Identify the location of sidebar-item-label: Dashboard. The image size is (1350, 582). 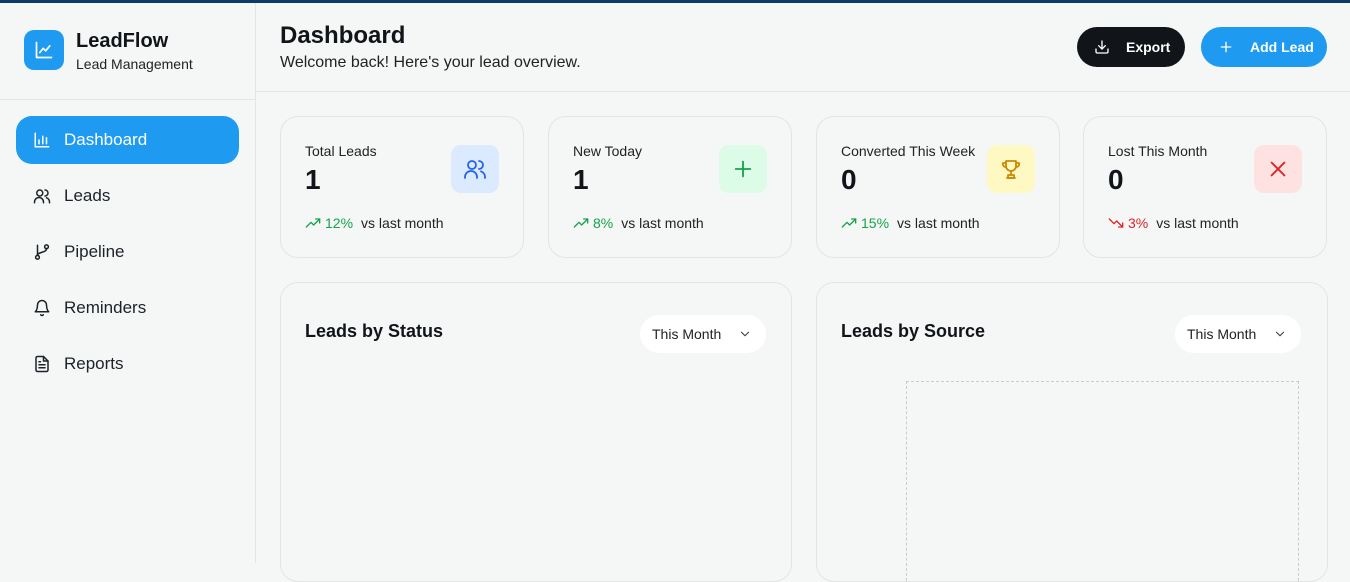
(106, 139).